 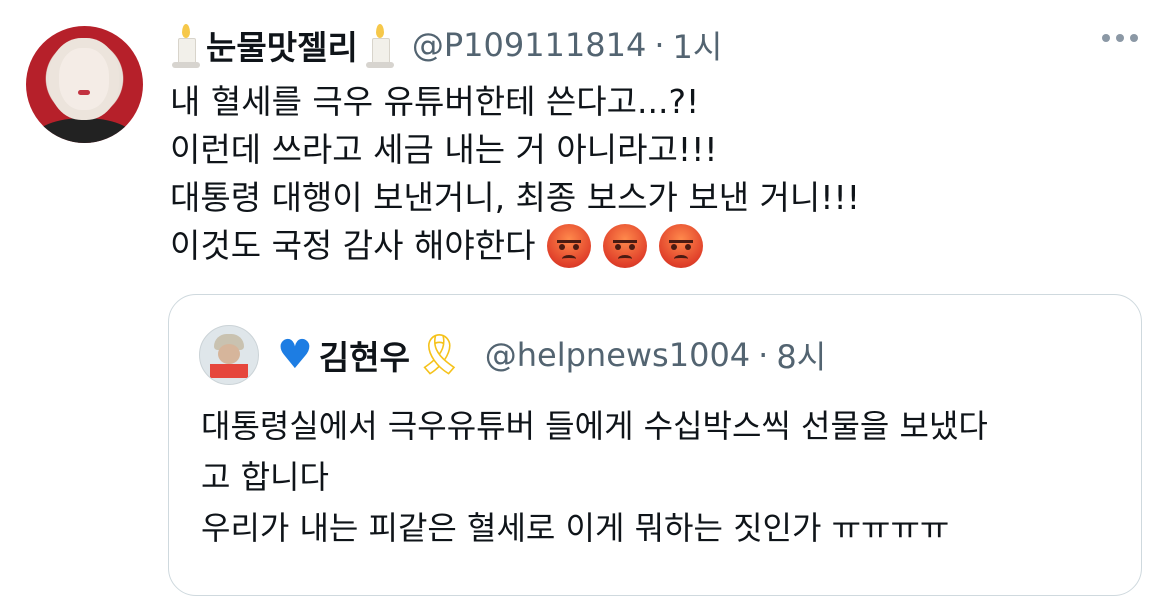 I want to click on tweet-line: 대통령 대행이 보낸거니, 최종 보스가 보낸 거니!!!, so click(x=515, y=197).